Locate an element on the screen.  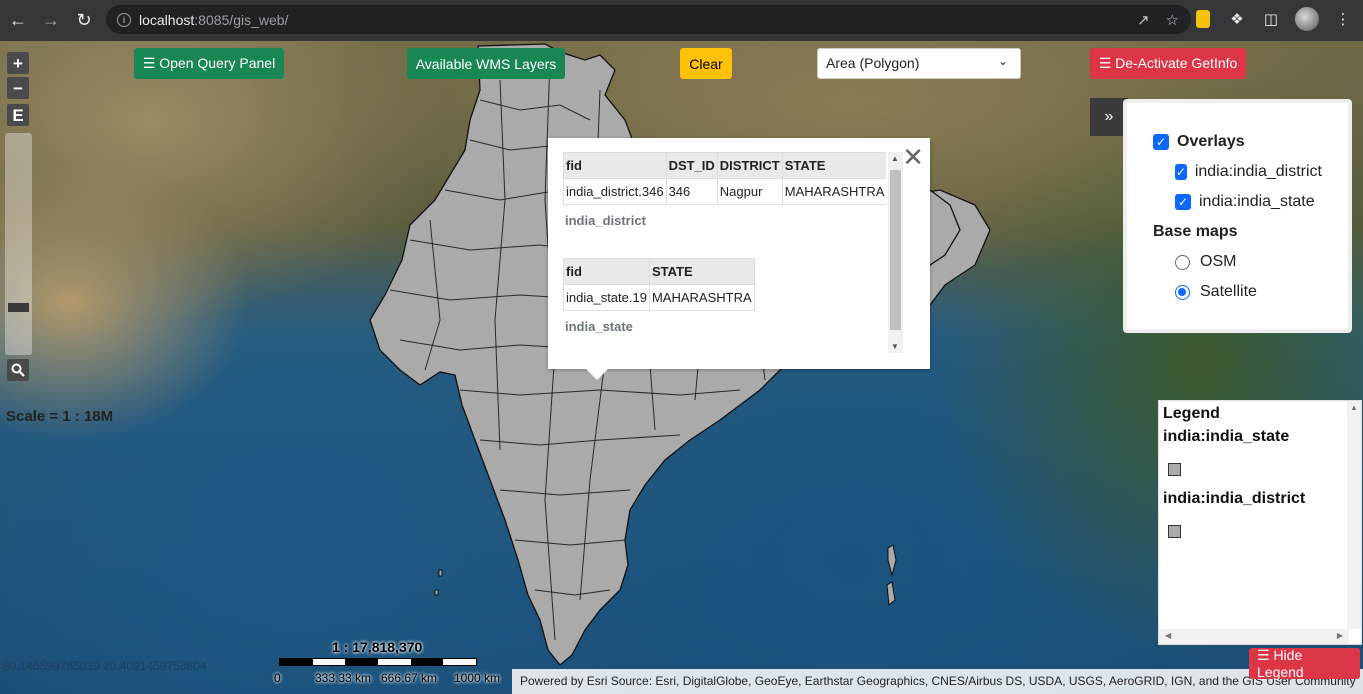
popup-scrollbar: ▲ ▼ is located at coordinates (895, 252).